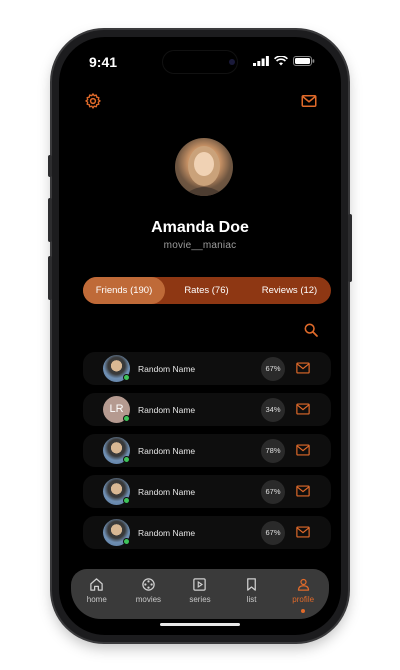  Describe the element at coordinates (309, 101) in the screenshot. I see `mail-icon` at that location.